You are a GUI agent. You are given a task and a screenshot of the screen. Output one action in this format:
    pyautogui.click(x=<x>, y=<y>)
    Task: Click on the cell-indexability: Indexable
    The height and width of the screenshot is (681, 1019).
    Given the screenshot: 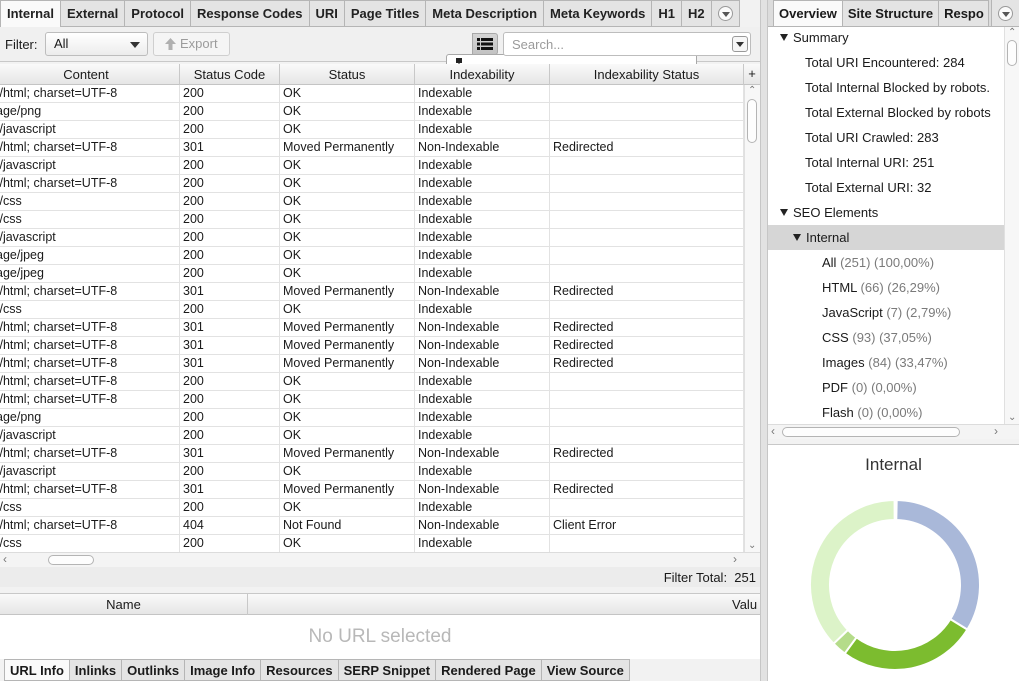 What is the action you would take?
    pyautogui.click(x=482, y=418)
    